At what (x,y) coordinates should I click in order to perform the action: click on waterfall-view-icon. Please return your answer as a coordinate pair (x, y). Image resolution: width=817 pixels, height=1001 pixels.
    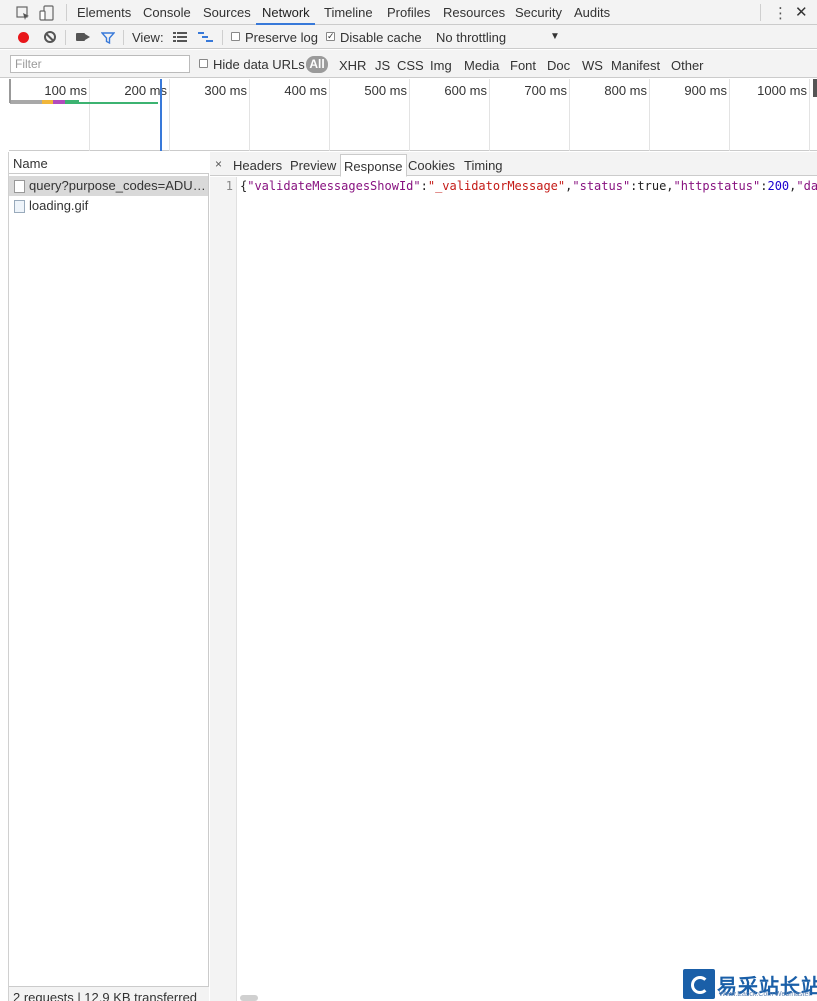
    Looking at the image, I should click on (205, 37).